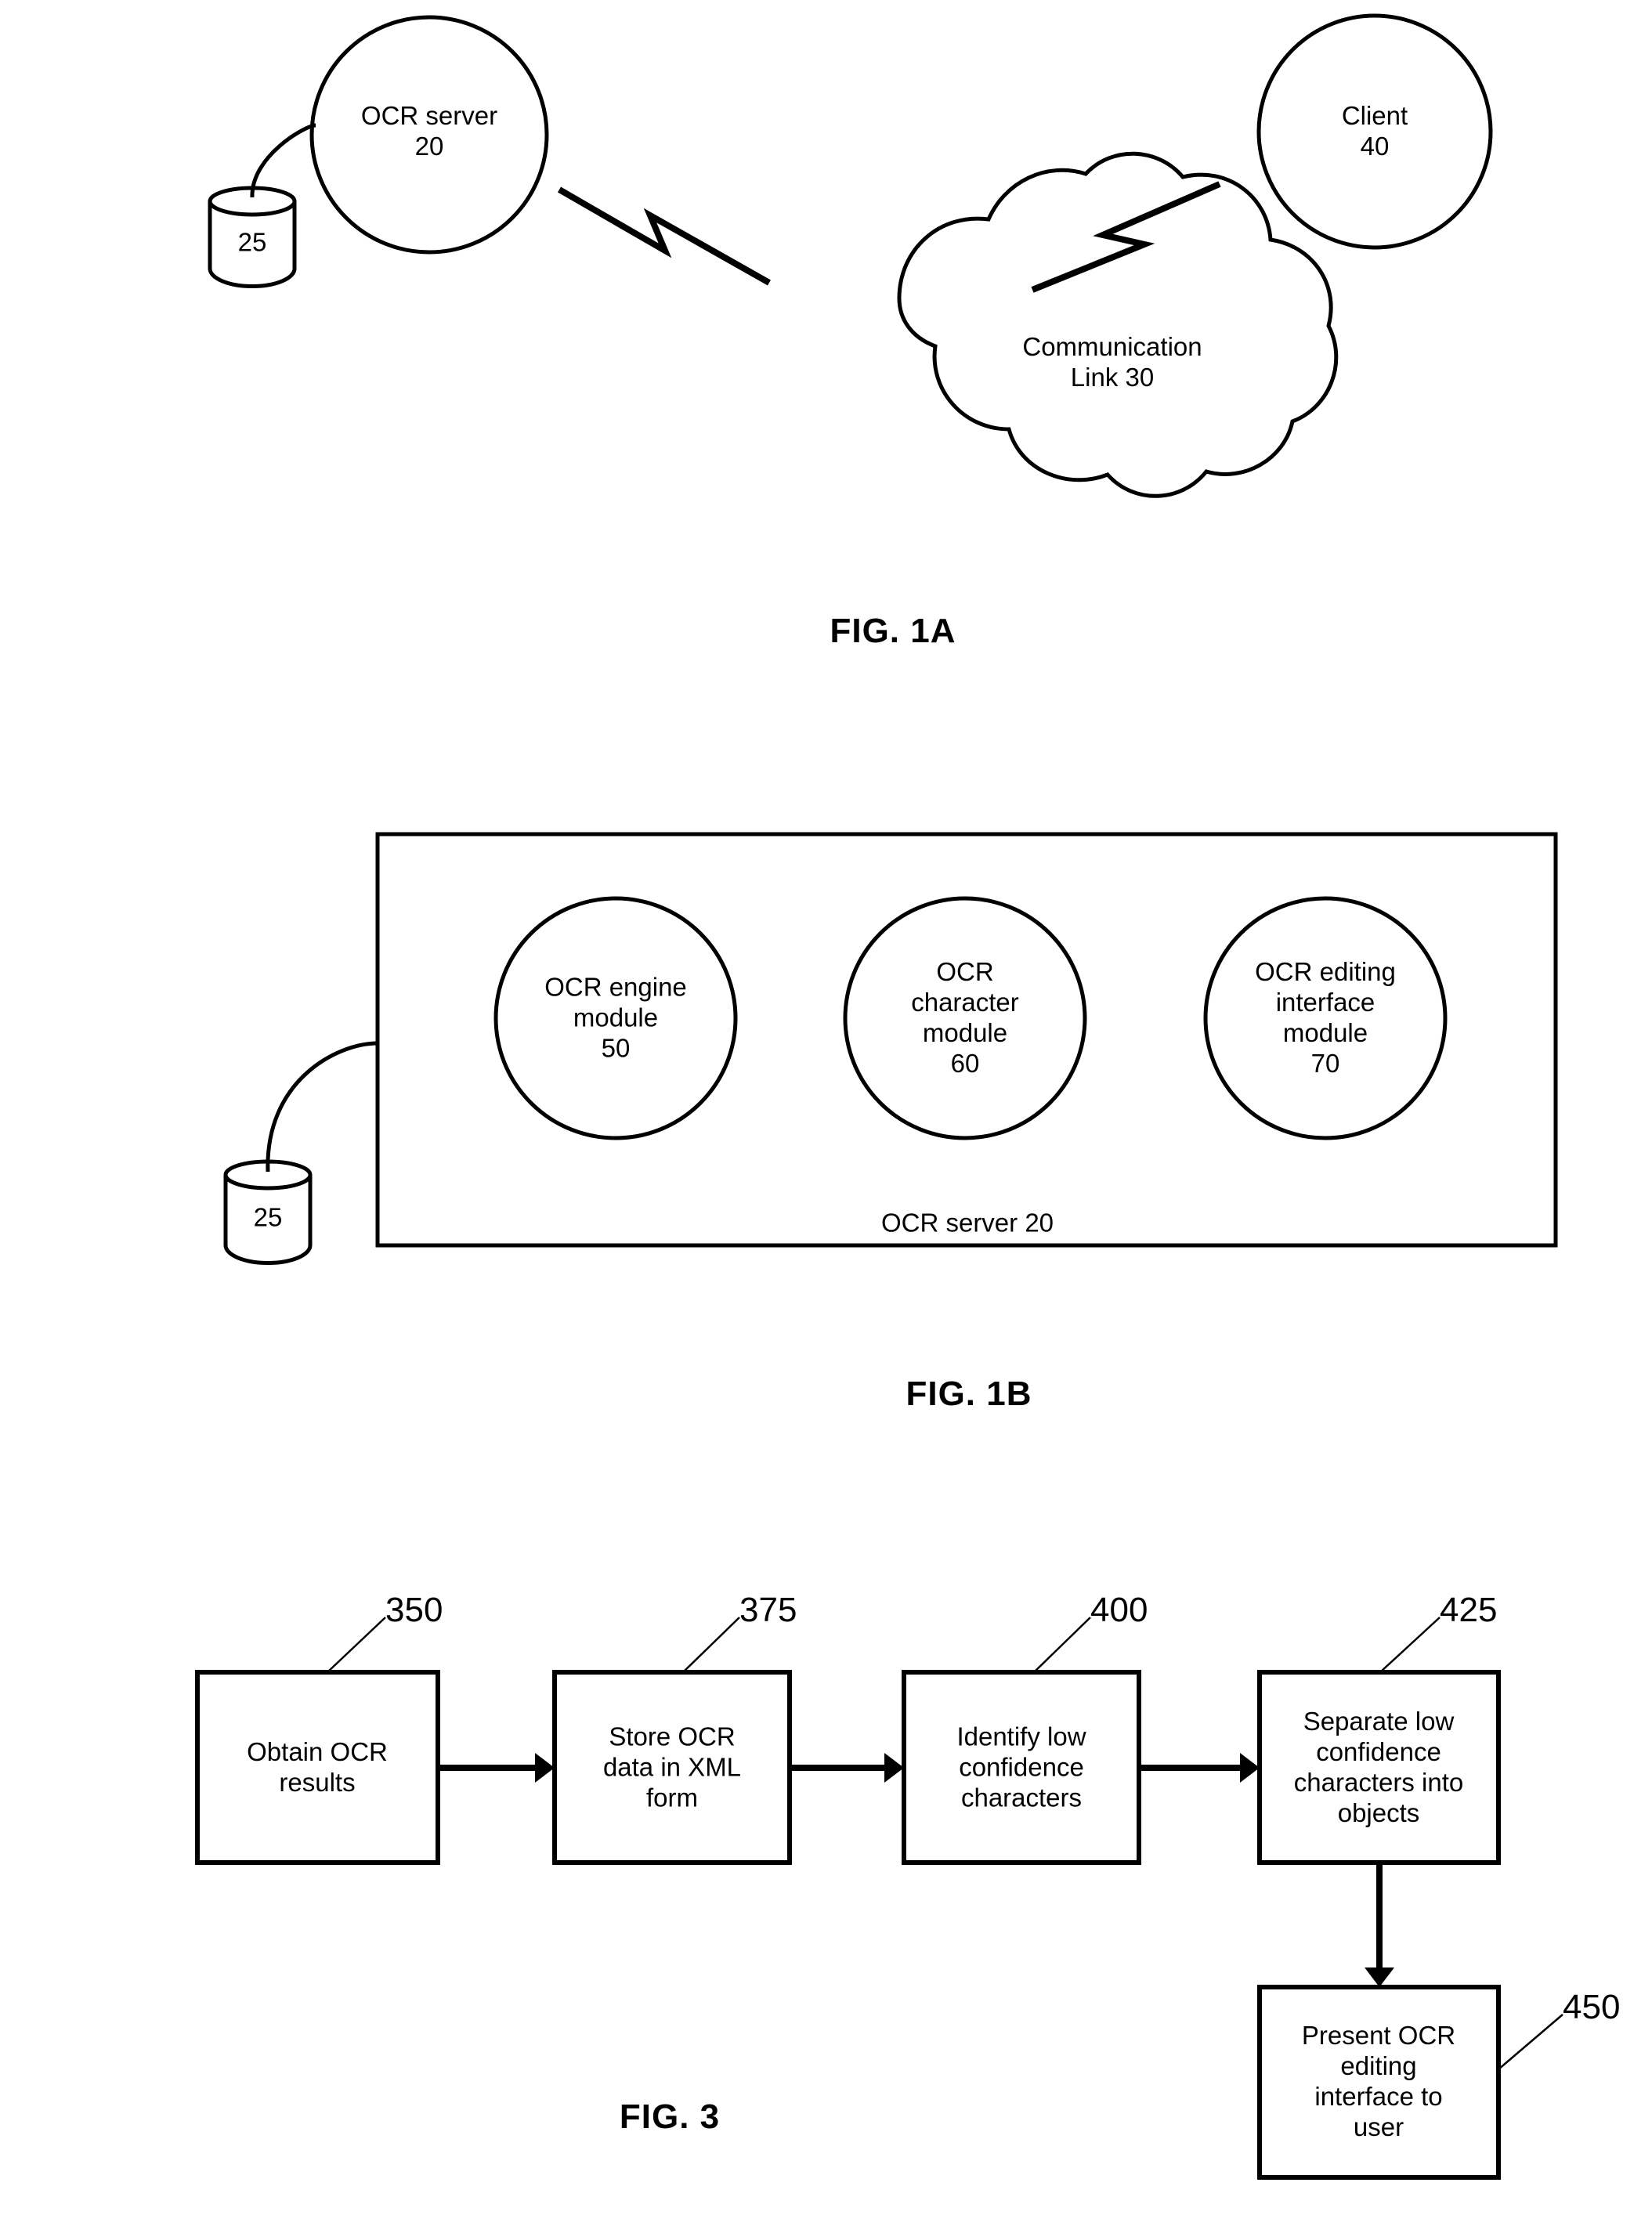 This screenshot has width=1652, height=2215. What do you see at coordinates (664, 236) in the screenshot?
I see `lightning-left` at bounding box center [664, 236].